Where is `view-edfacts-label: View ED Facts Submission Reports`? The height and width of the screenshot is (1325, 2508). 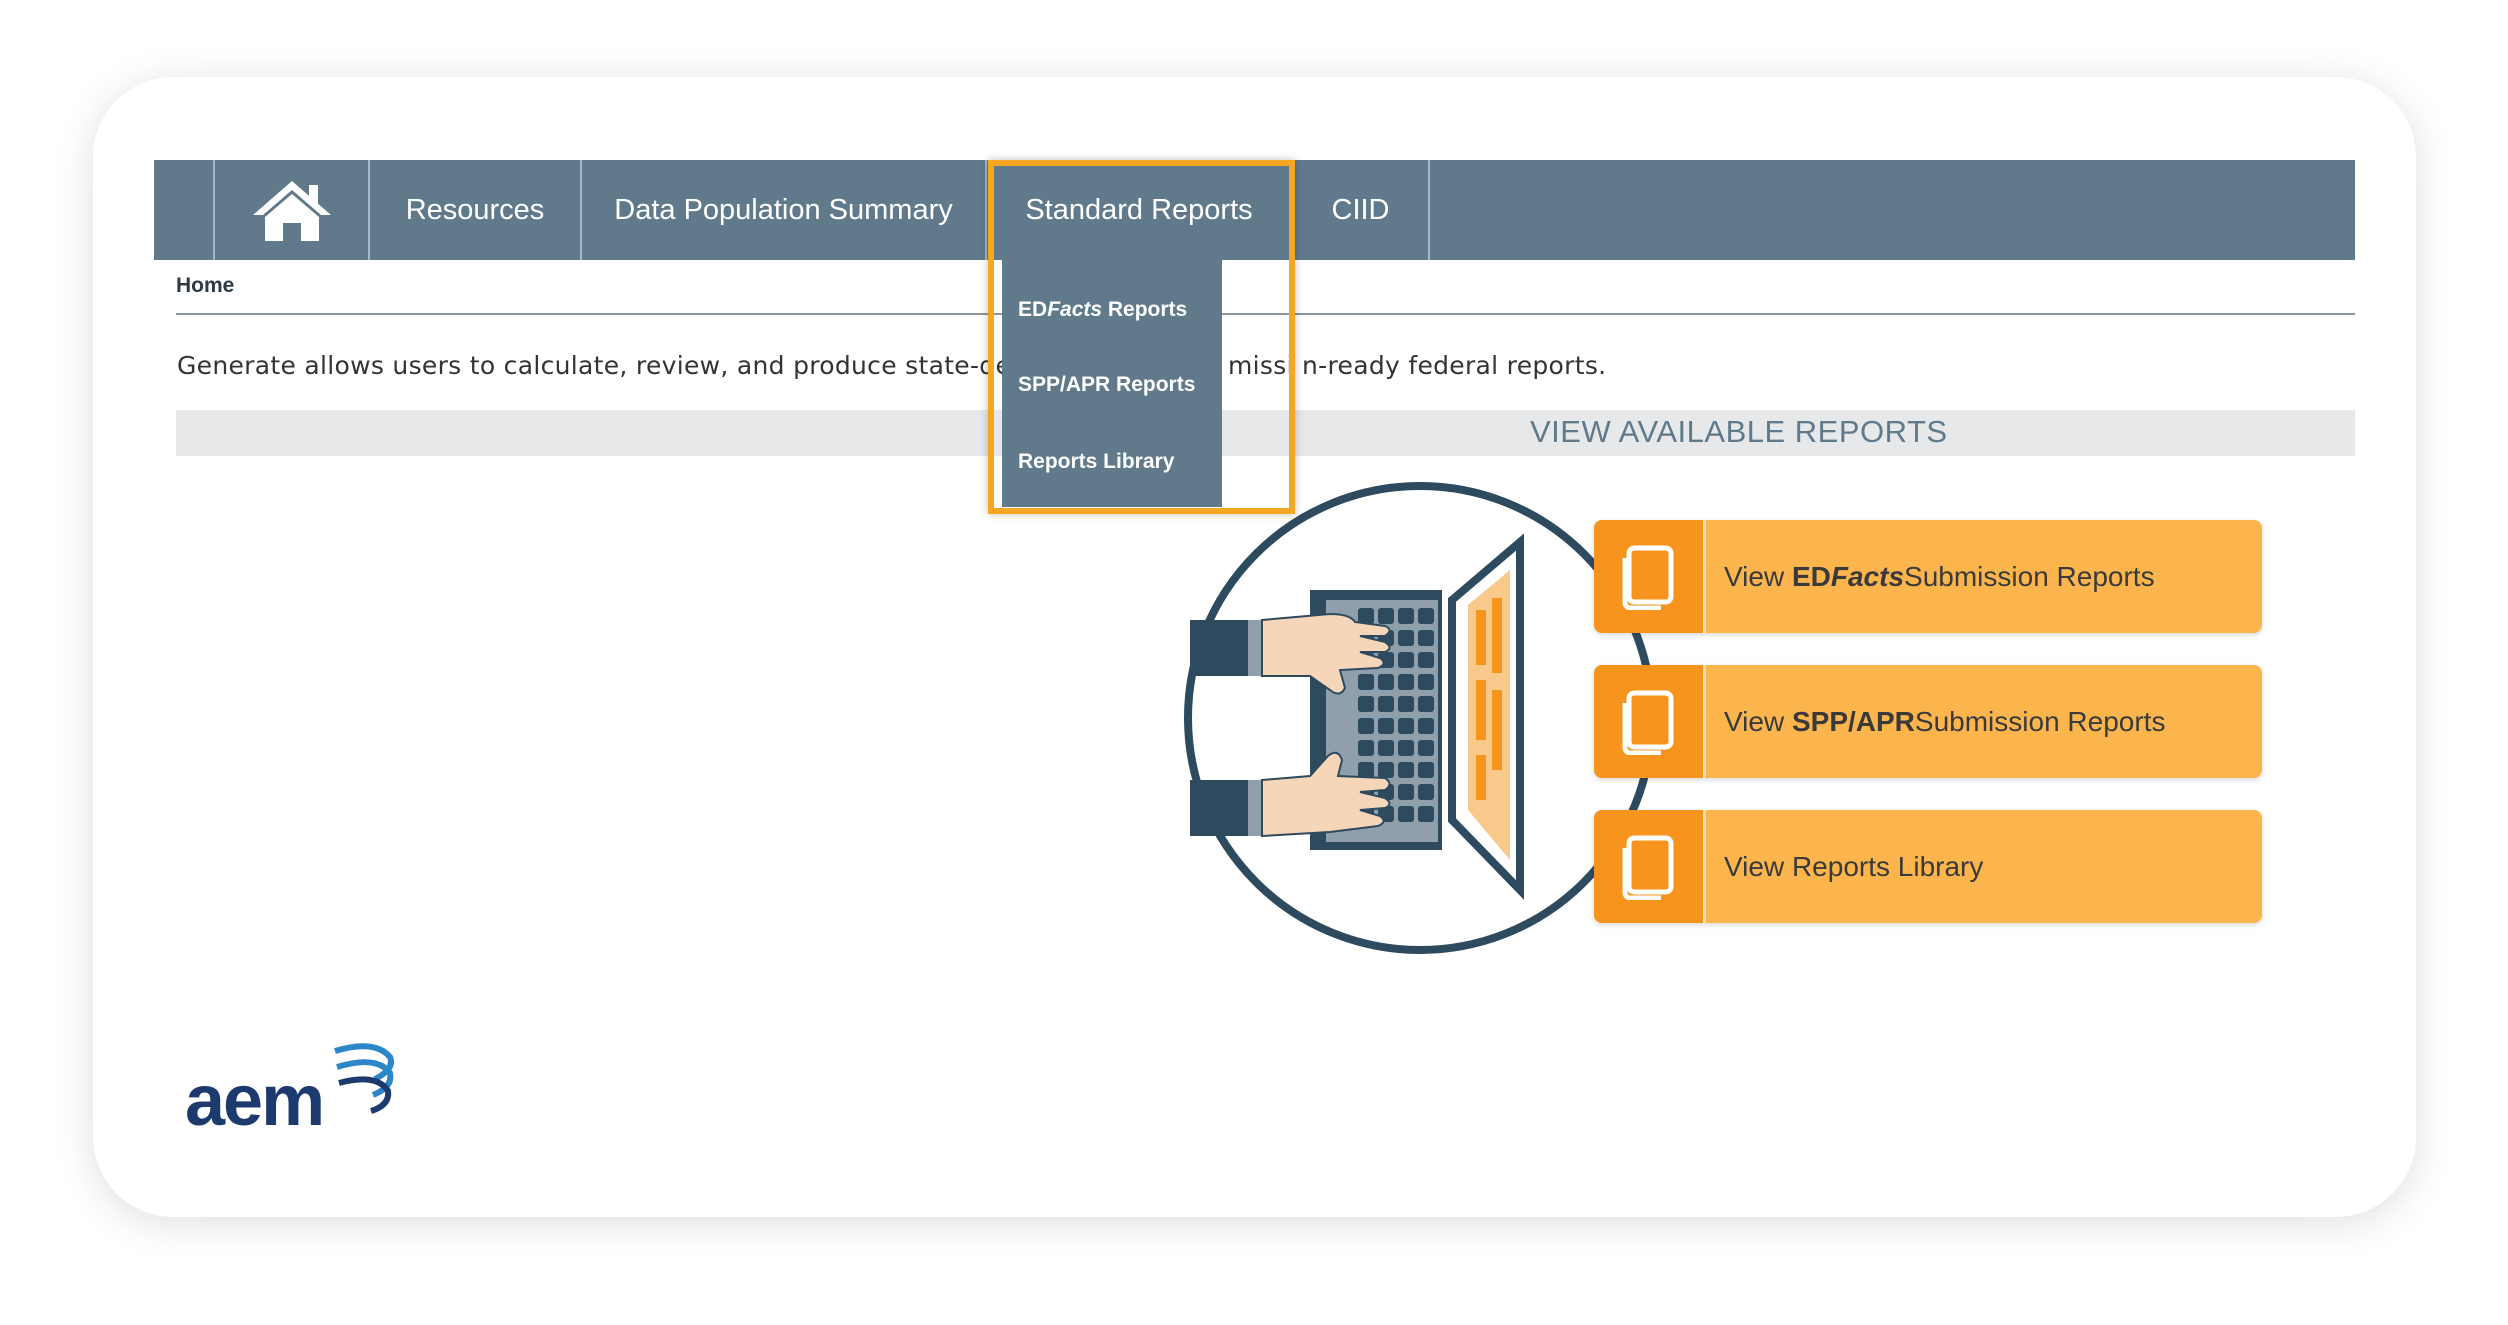 view-edfacts-label: View ED Facts Submission Reports is located at coordinates (1930, 576).